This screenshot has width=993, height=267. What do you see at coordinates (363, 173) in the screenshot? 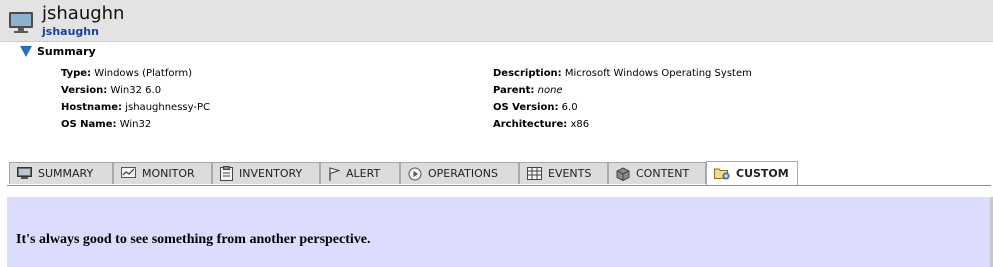
I see `tab-alert-label: ALERT` at bounding box center [363, 173].